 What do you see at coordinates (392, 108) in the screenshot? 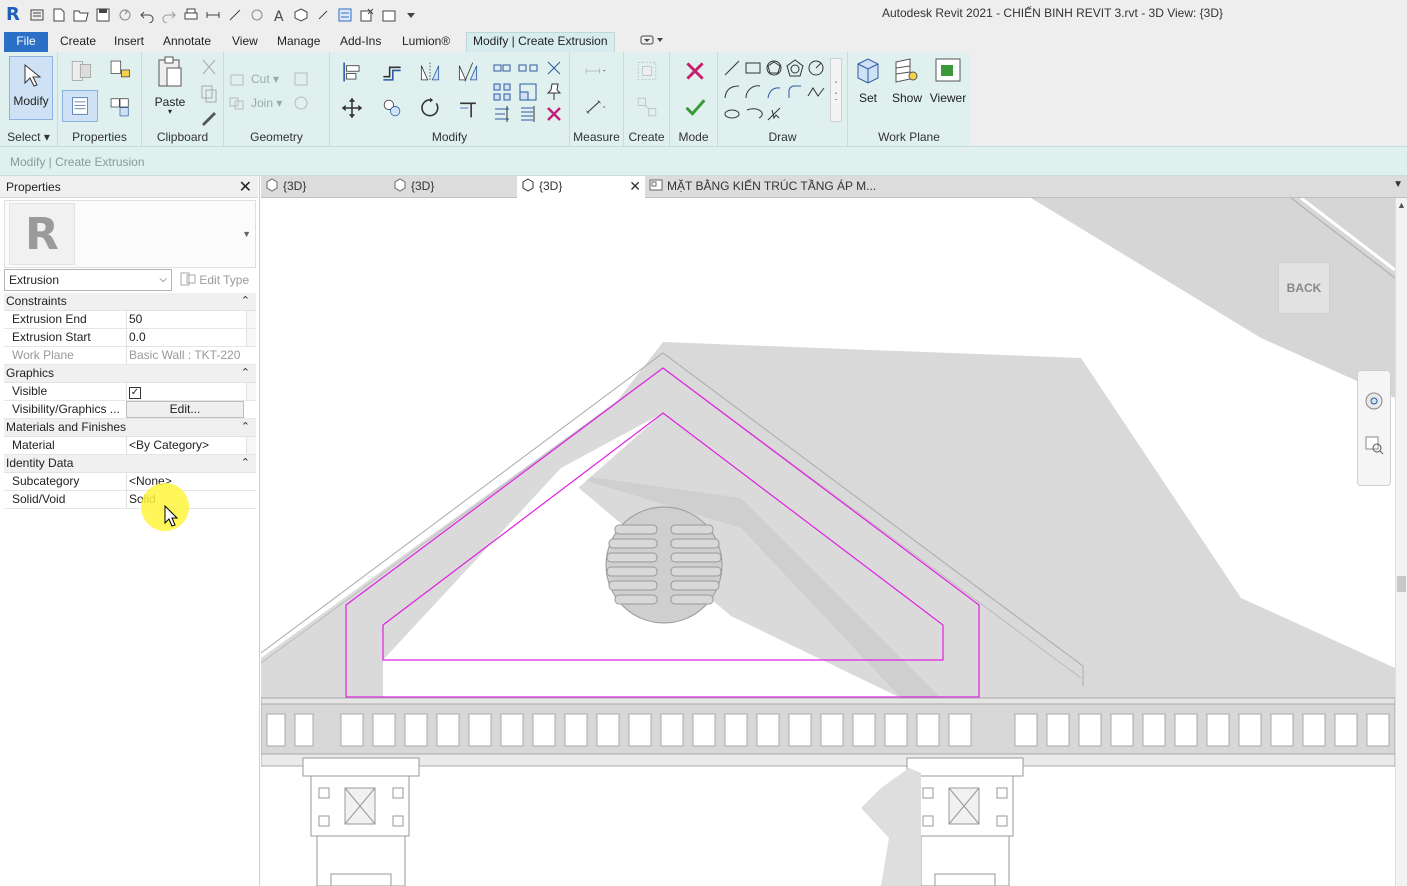
I see `copy-icon` at bounding box center [392, 108].